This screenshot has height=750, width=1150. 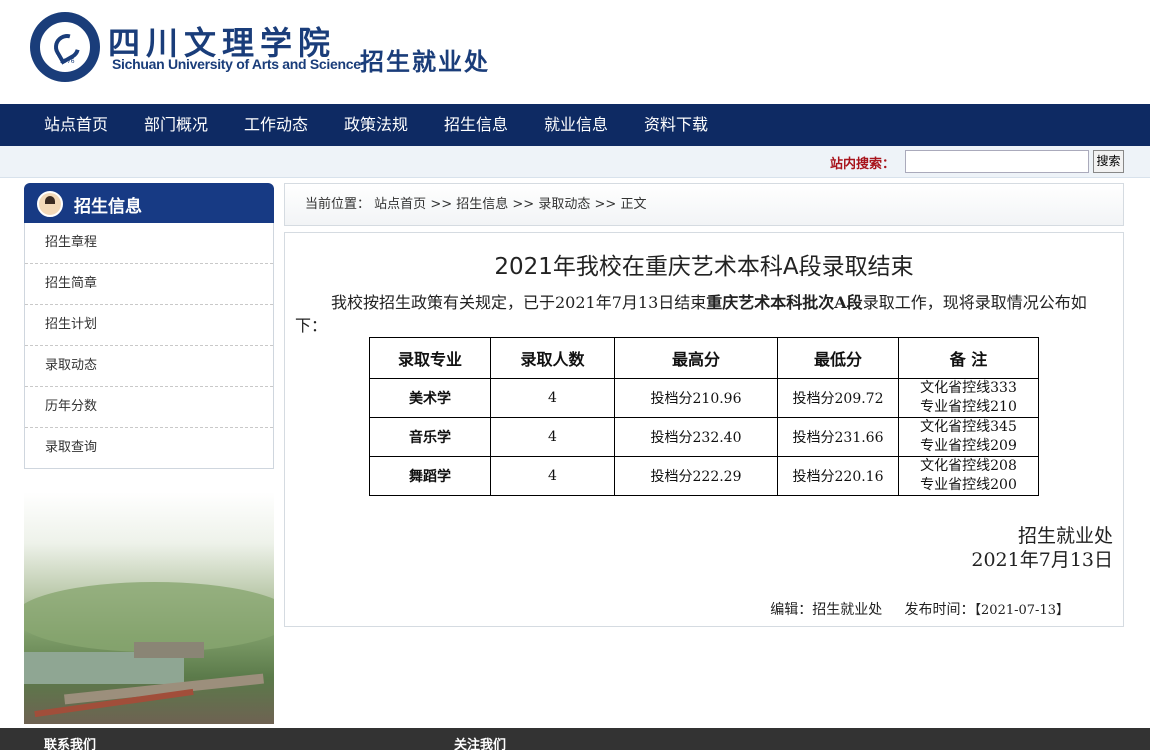 What do you see at coordinates (149, 243) in the screenshot?
I see `sidebar-item-charter: 招生章程` at bounding box center [149, 243].